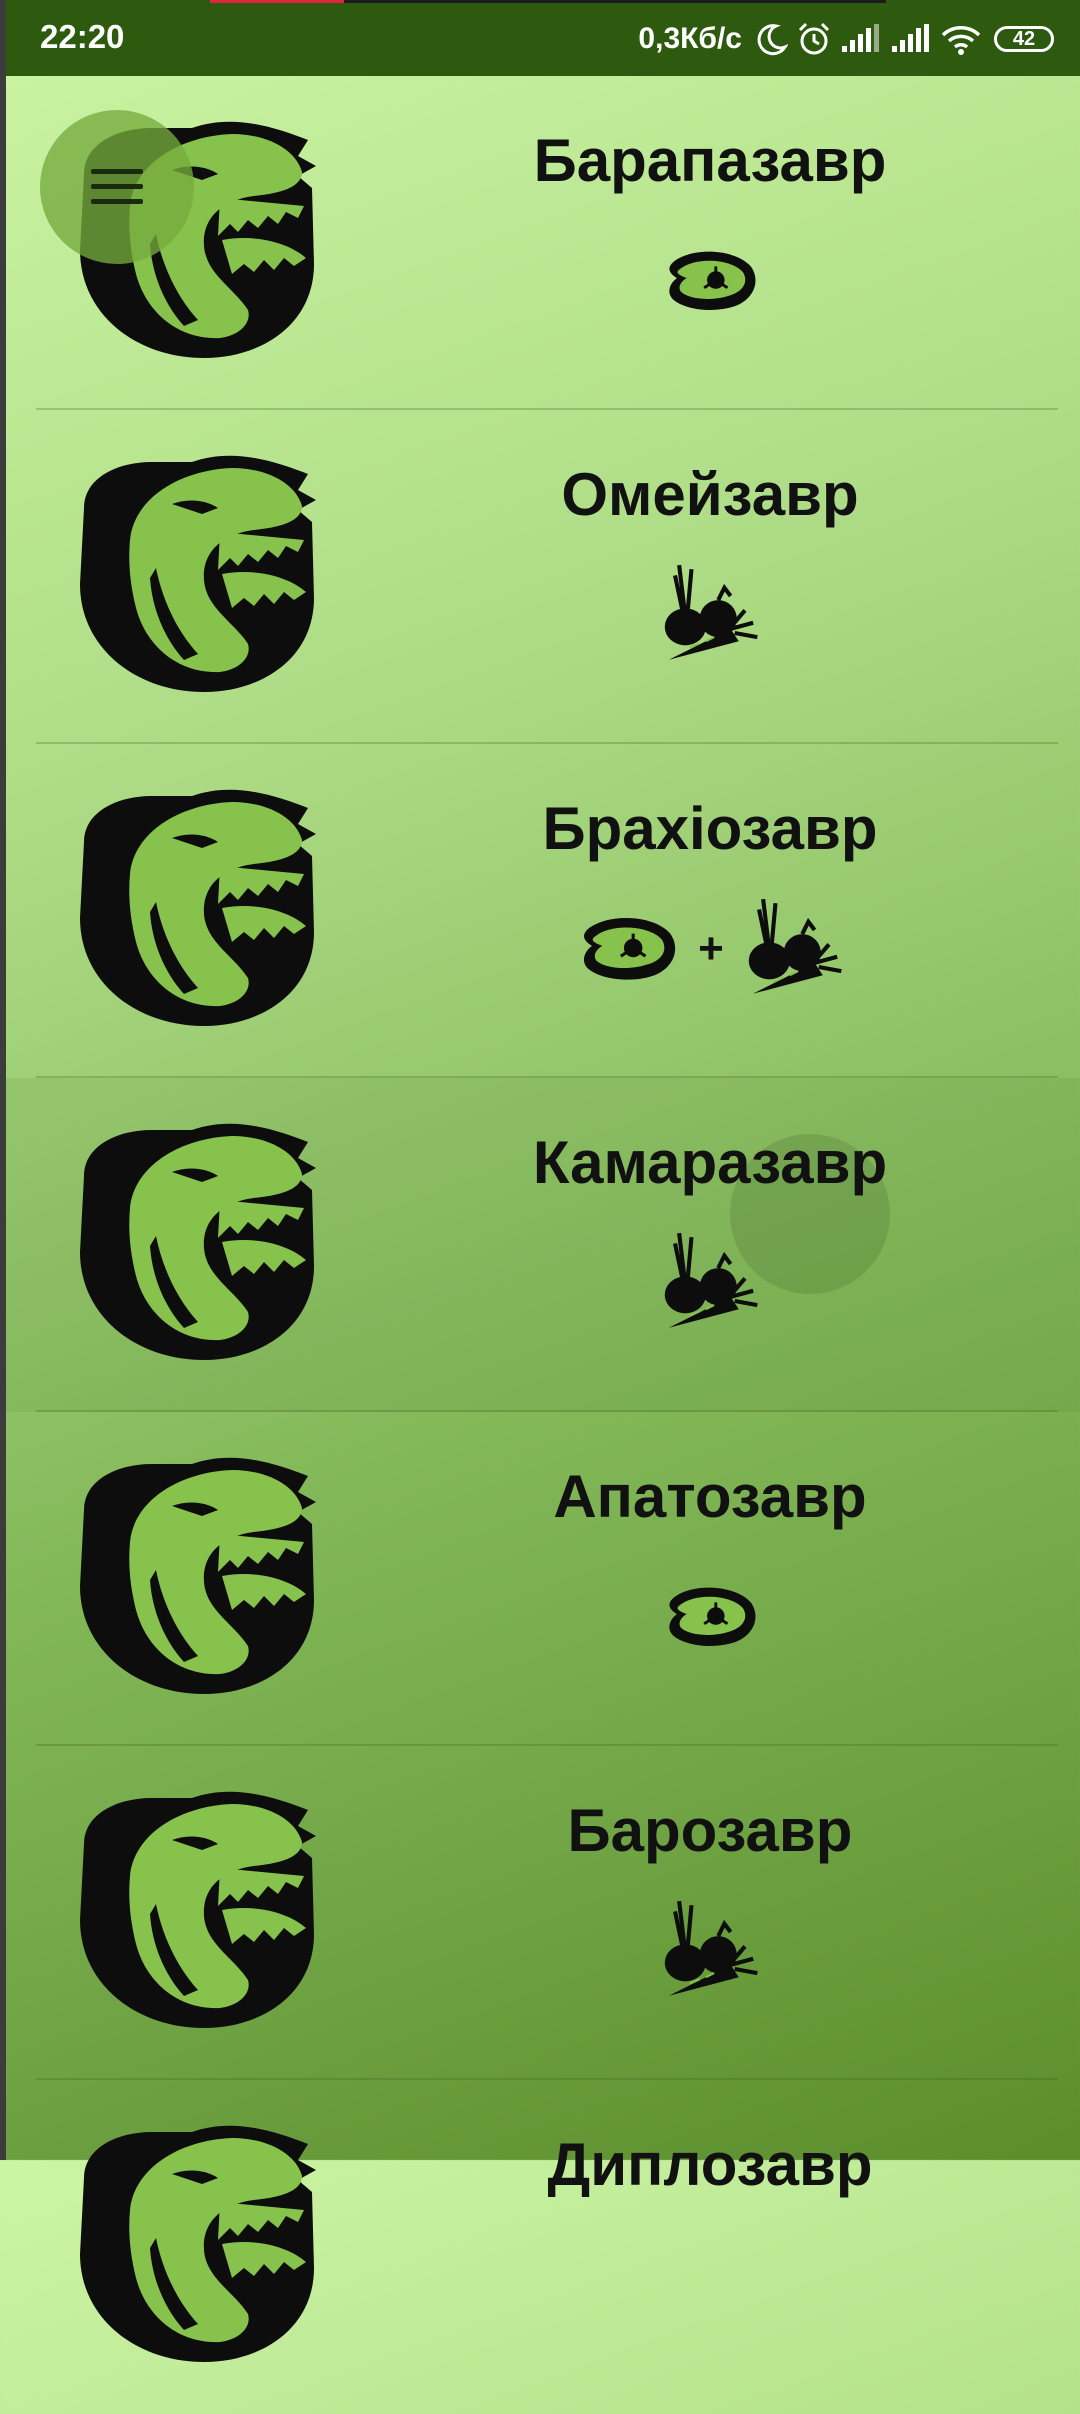 This screenshot has height=2414, width=1080. I want to click on dinosaur-name: Камаразавр, so click(710, 1162).